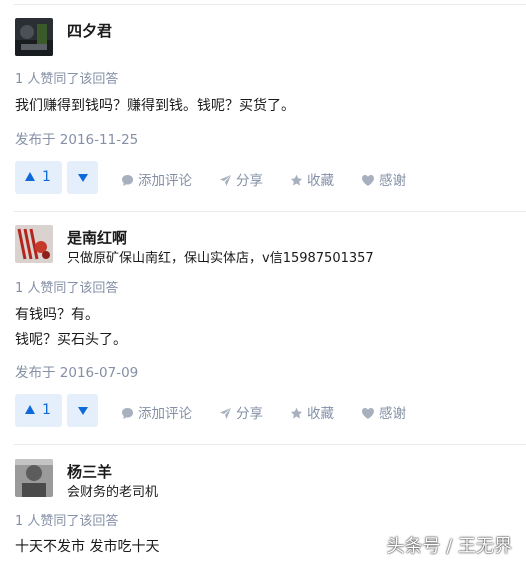 The width and height of the screenshot is (526, 562). Describe the element at coordinates (155, 106) in the screenshot. I see `answer-content: 我们赚得到钱吗？赚得到钱。钱呢？买货了。` at that location.